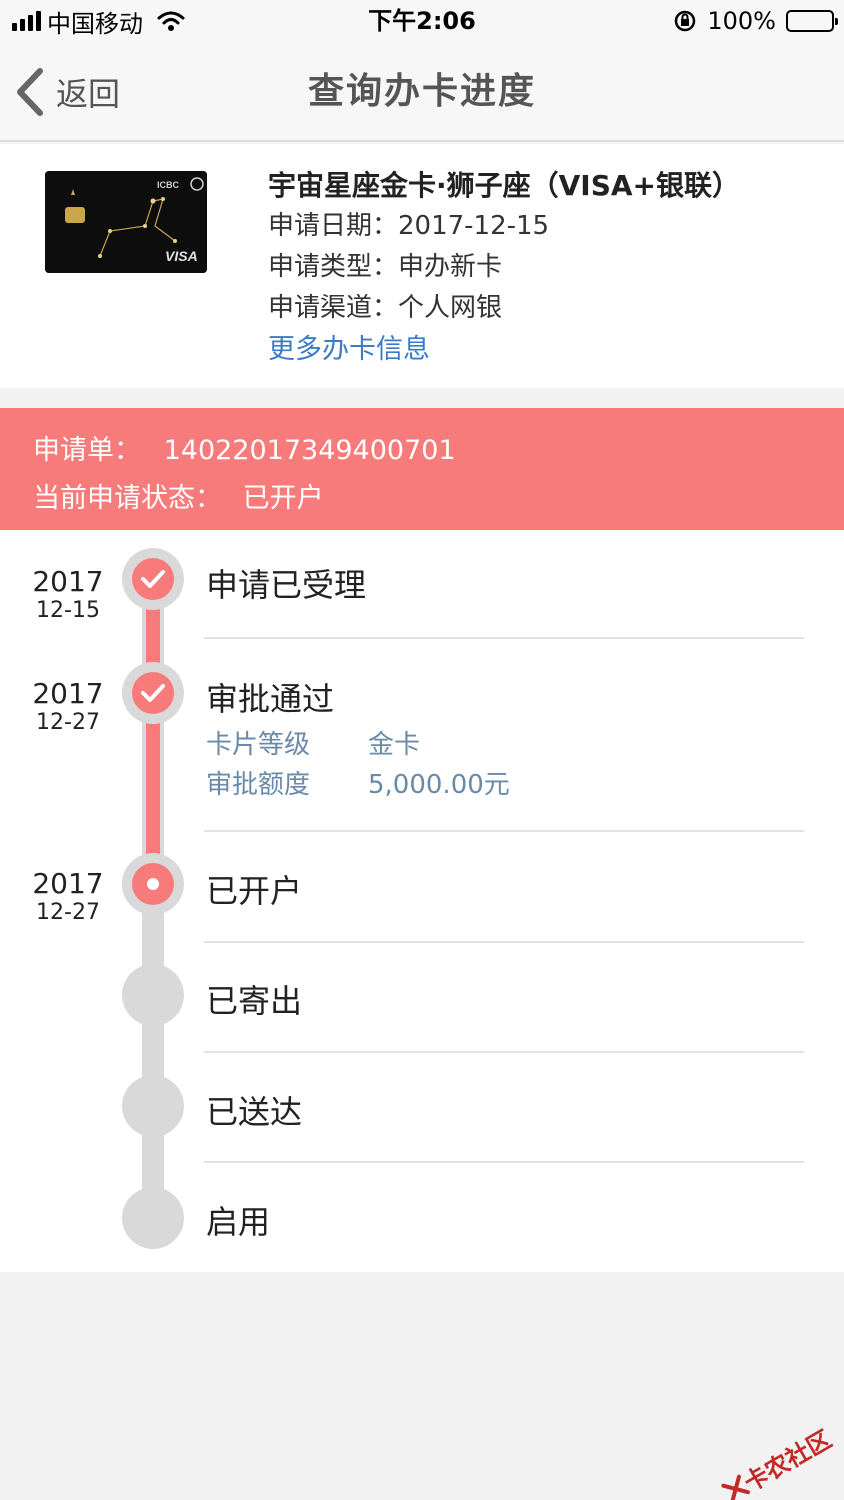 Image resolution: width=844 pixels, height=1500 pixels. Describe the element at coordinates (127, 498) in the screenshot. I see `application-state-label: 当前申请状态：` at that location.